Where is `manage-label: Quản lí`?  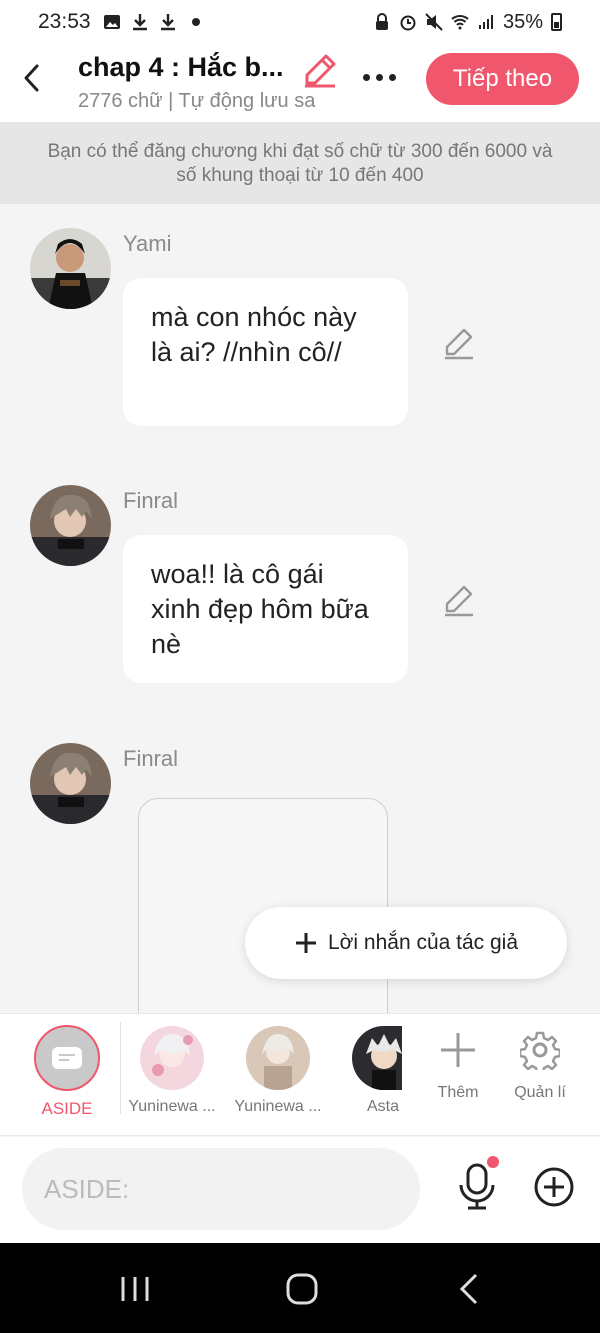 manage-label: Quản lí is located at coordinates (540, 1092).